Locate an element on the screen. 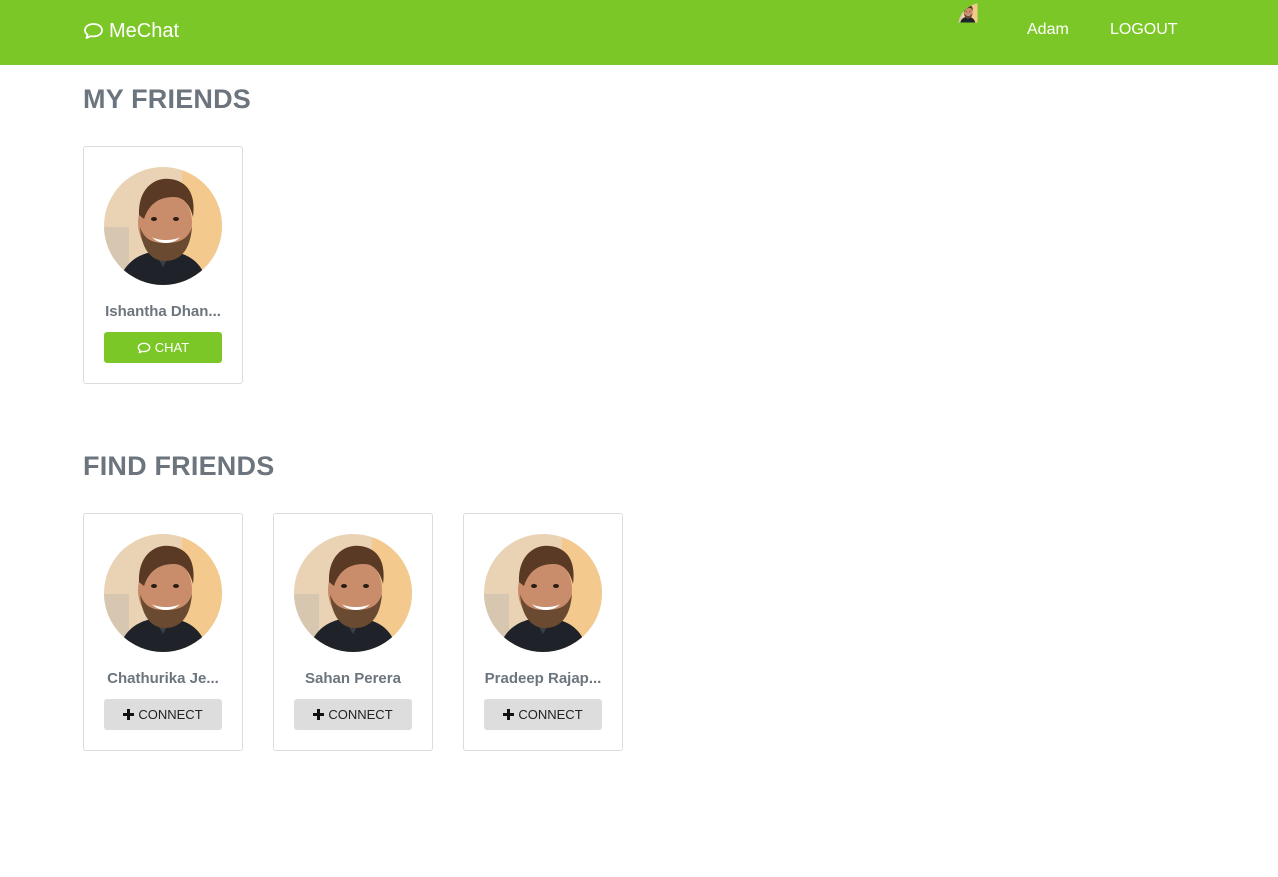  friend-card: Ishantha Dhan... CHAT is located at coordinates (163, 265).